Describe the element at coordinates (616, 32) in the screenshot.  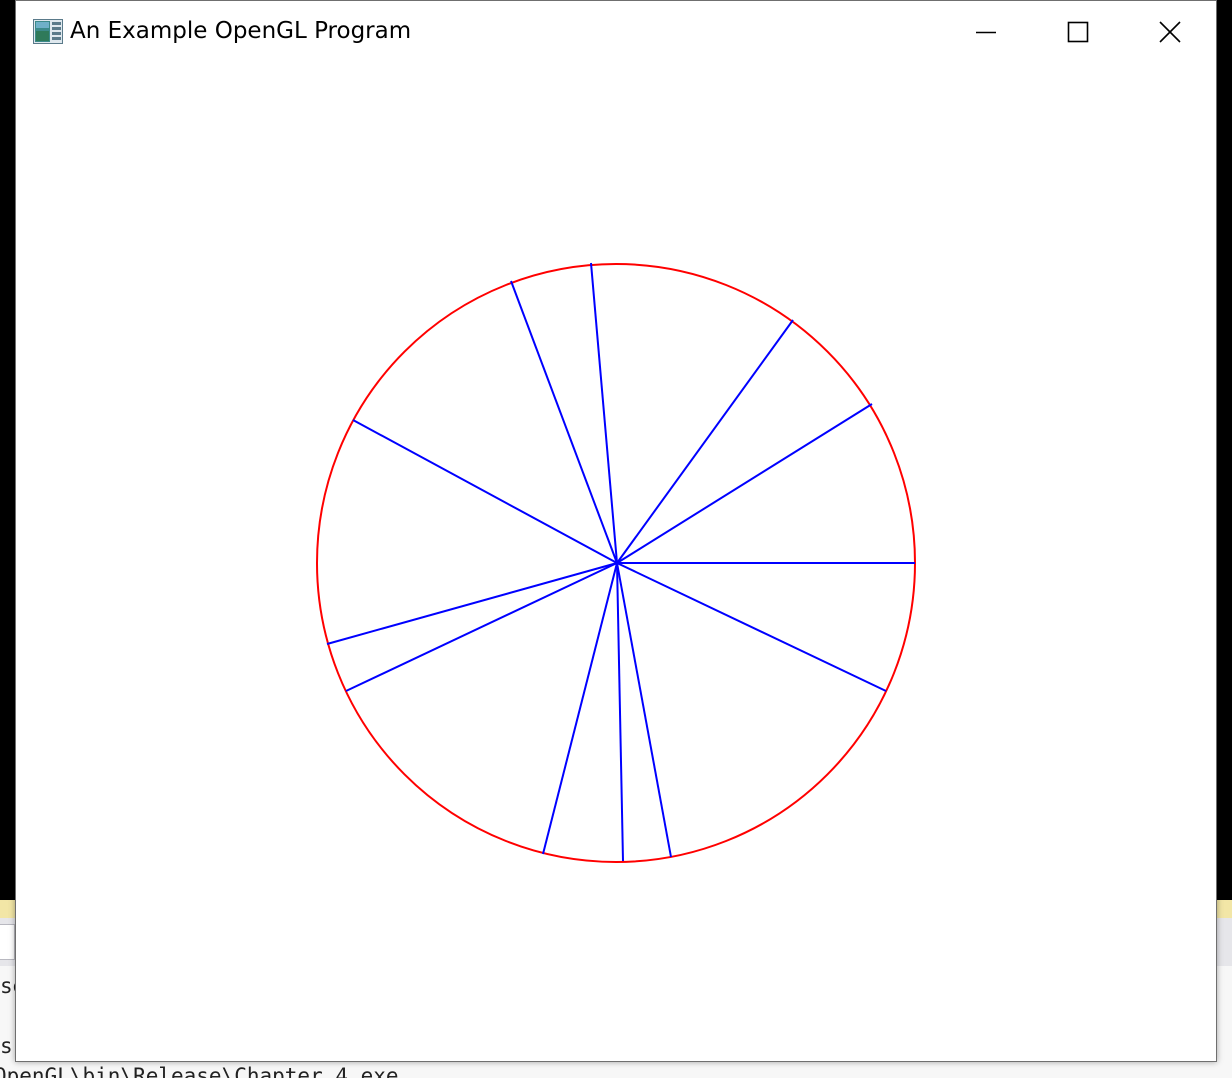
I see `title-bar: An Example OpenGL Program` at that location.